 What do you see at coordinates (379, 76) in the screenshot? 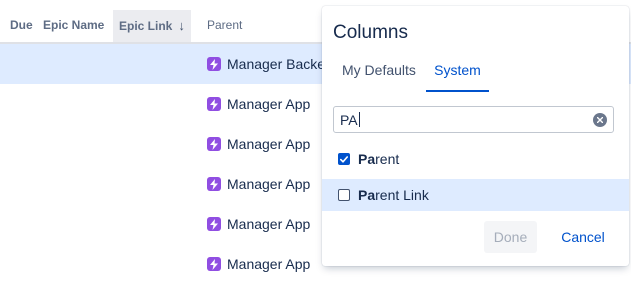
I see `tab-my-defaults: My Defaults` at bounding box center [379, 76].